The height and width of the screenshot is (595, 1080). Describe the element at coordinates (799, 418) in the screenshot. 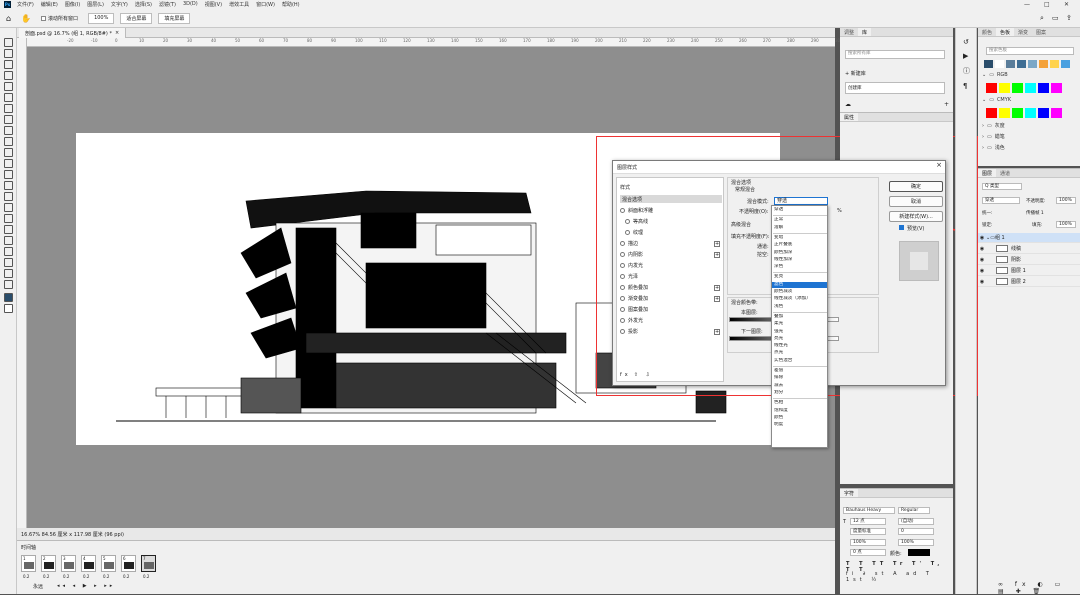

I see `blend-mode-option: 颜色` at that location.